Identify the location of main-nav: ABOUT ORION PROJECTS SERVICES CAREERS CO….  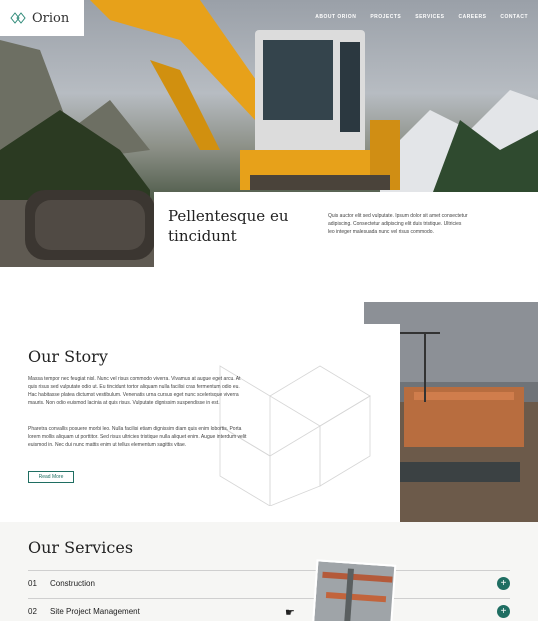
(421, 17).